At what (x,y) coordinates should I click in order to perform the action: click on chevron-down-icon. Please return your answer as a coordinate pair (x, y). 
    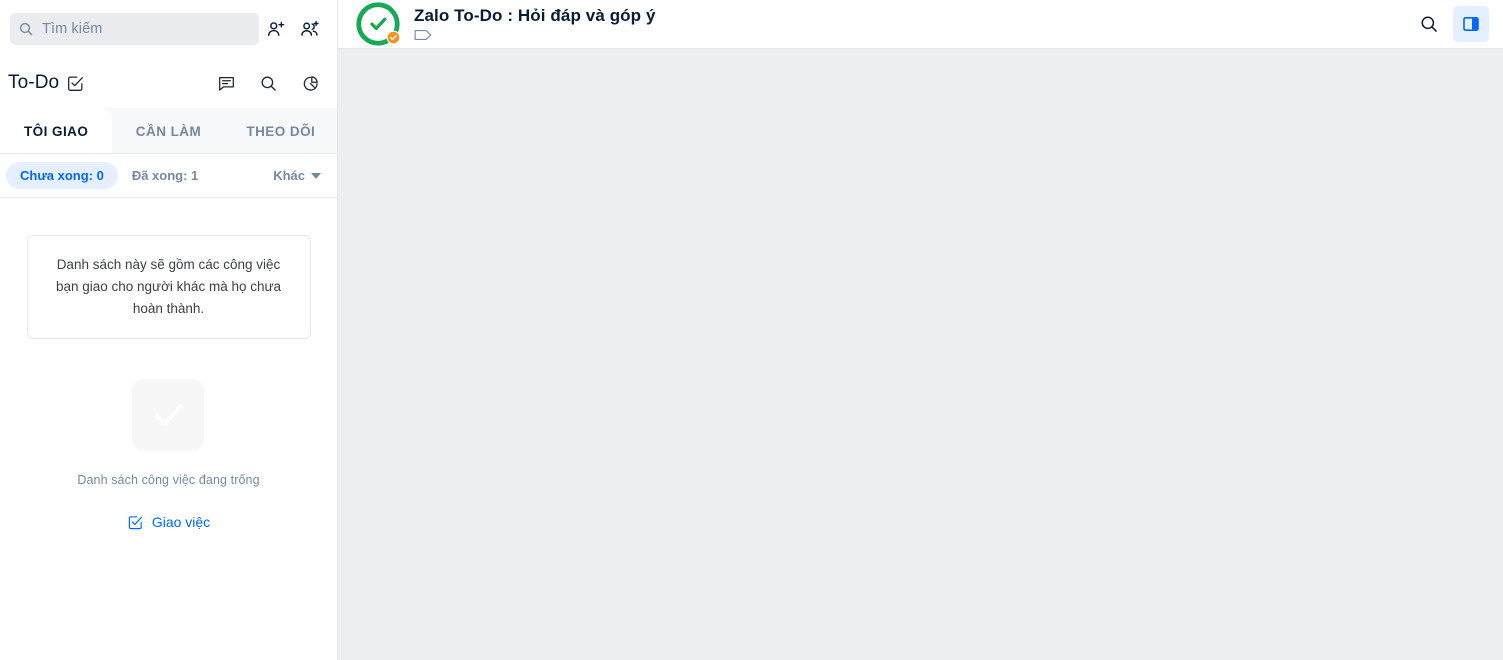
    Looking at the image, I should click on (316, 175).